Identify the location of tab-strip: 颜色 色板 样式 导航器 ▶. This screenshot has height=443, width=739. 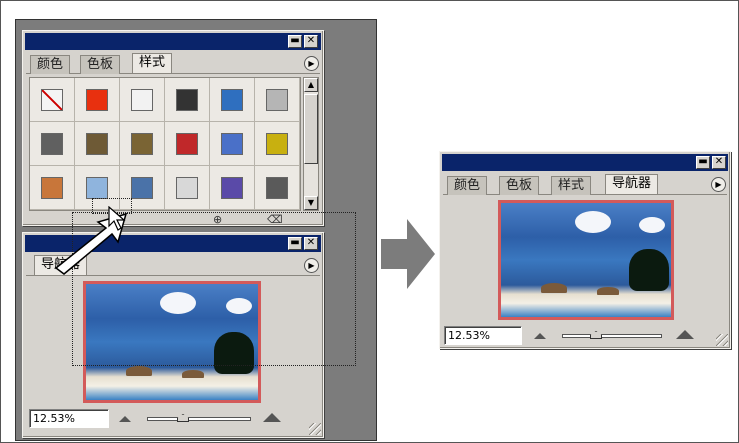
(585, 184).